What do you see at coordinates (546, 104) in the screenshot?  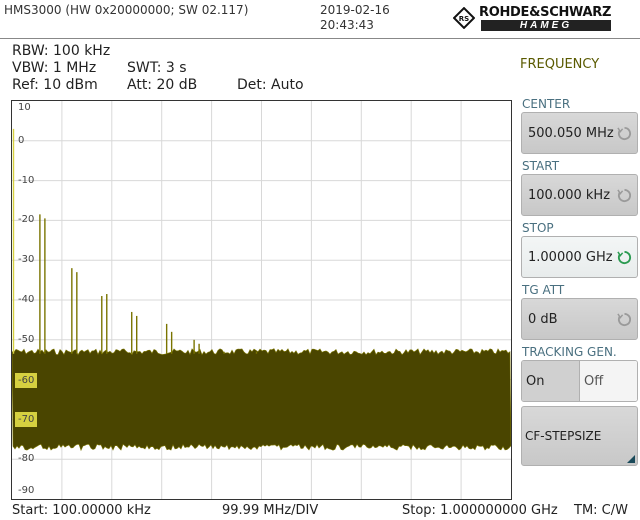 I see `center-label: CENTER` at bounding box center [546, 104].